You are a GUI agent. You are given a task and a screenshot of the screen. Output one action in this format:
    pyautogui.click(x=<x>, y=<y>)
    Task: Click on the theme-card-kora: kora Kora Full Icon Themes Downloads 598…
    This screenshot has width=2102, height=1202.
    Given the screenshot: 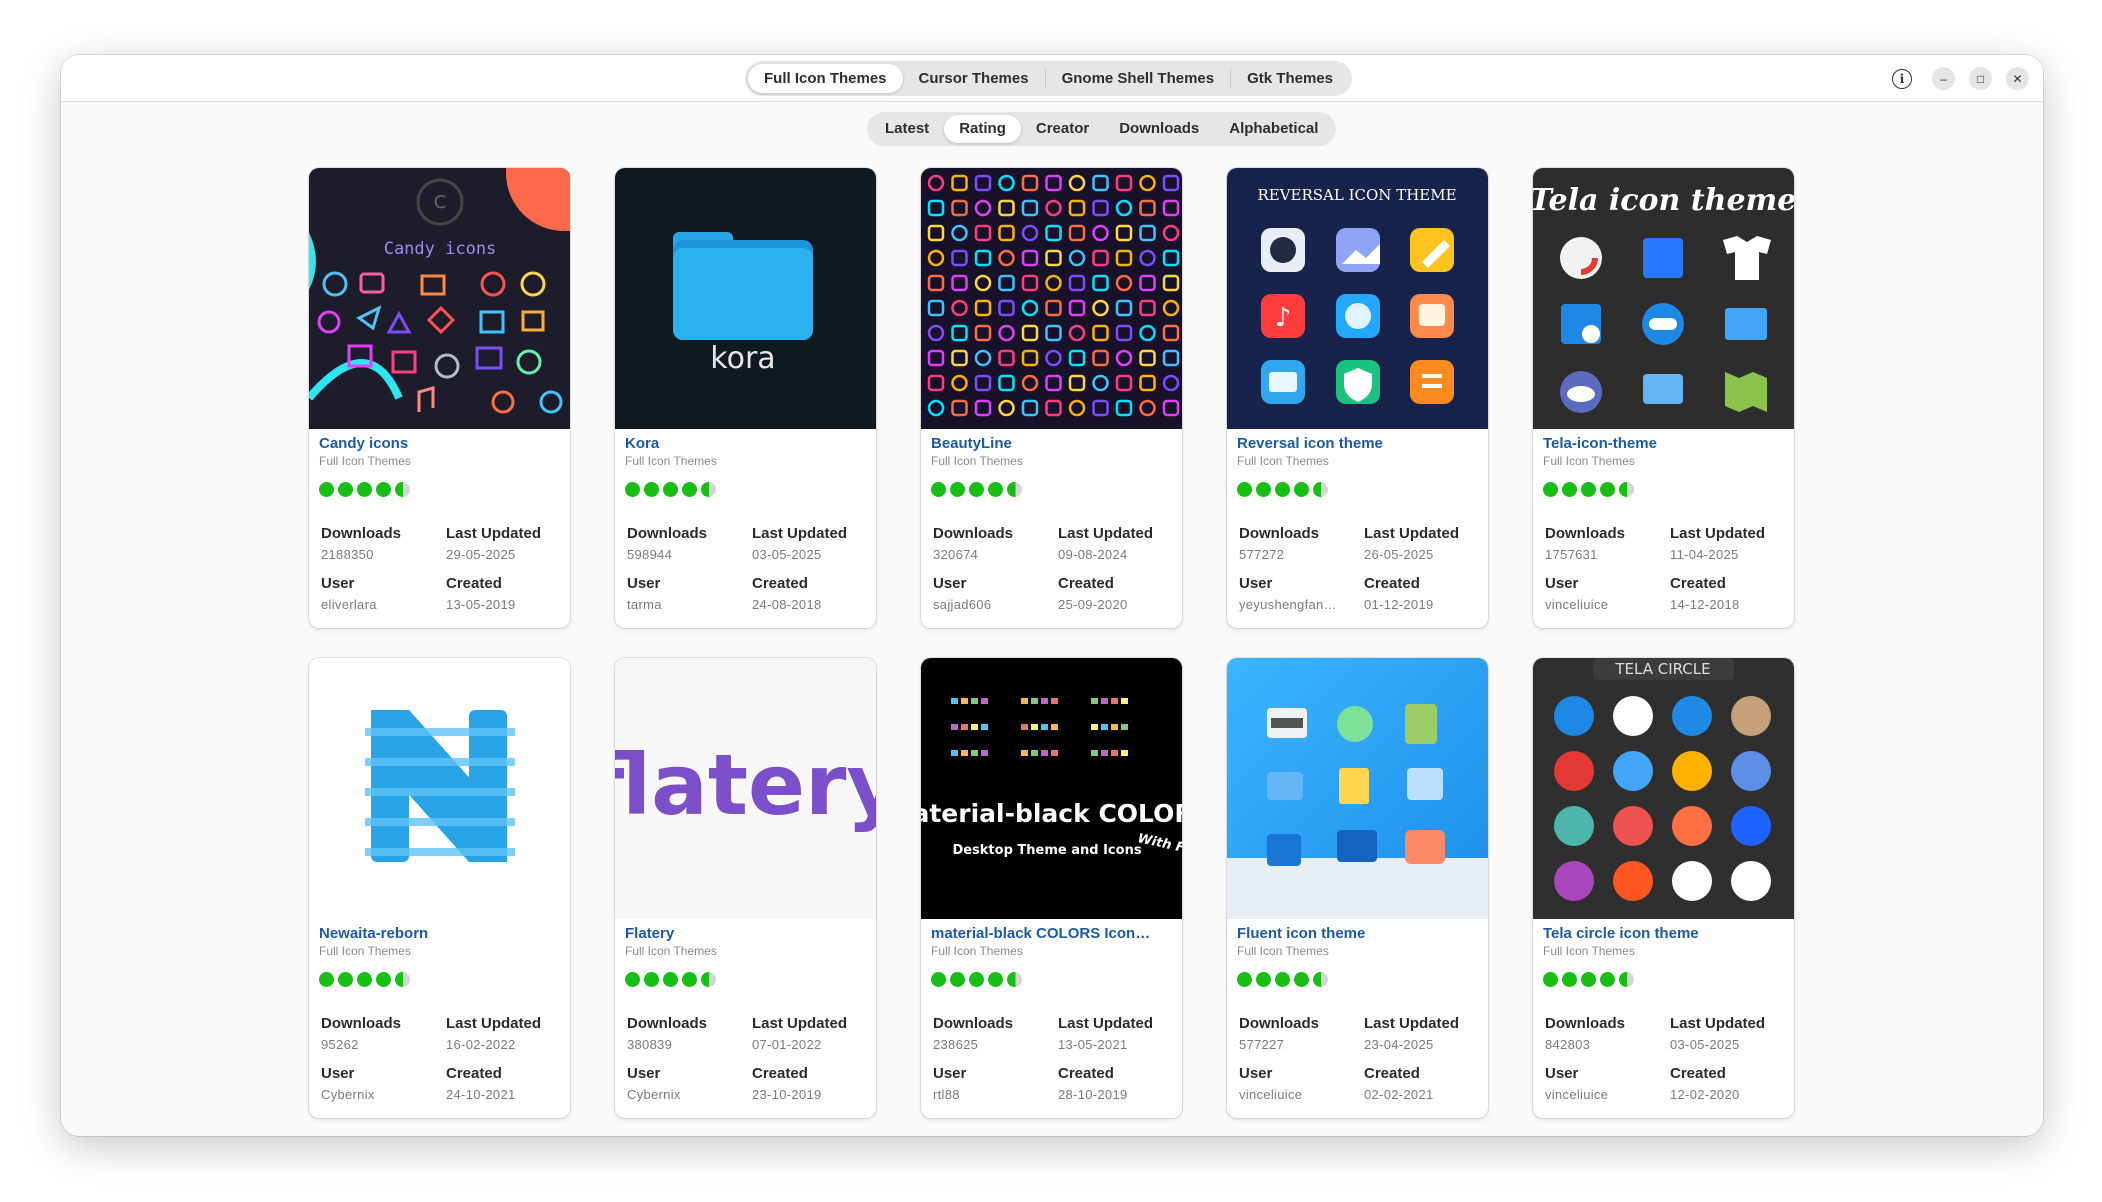 What is the action you would take?
    pyautogui.click(x=745, y=398)
    